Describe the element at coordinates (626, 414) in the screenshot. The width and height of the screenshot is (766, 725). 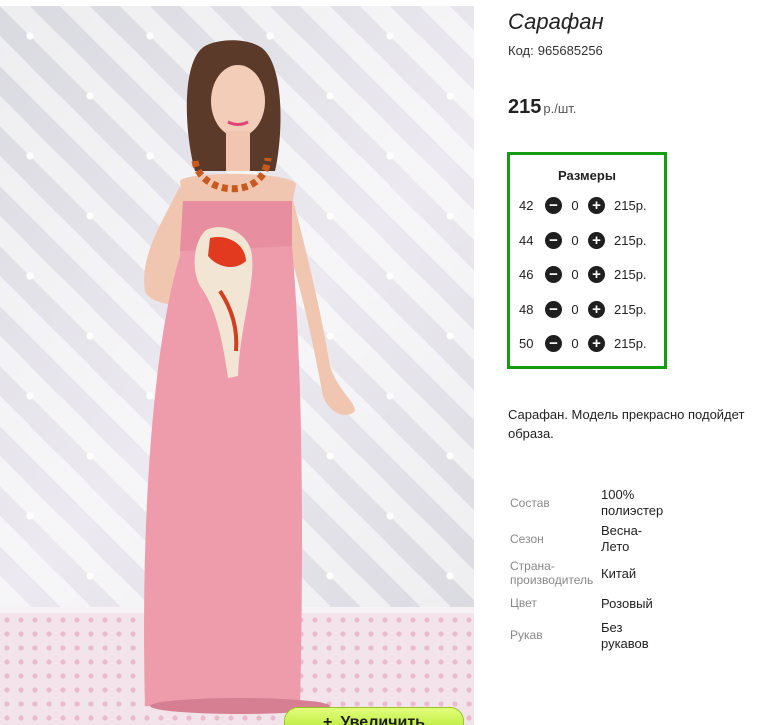
I see `description-line: Сарафан. Модель прекрасно подойдет` at that location.